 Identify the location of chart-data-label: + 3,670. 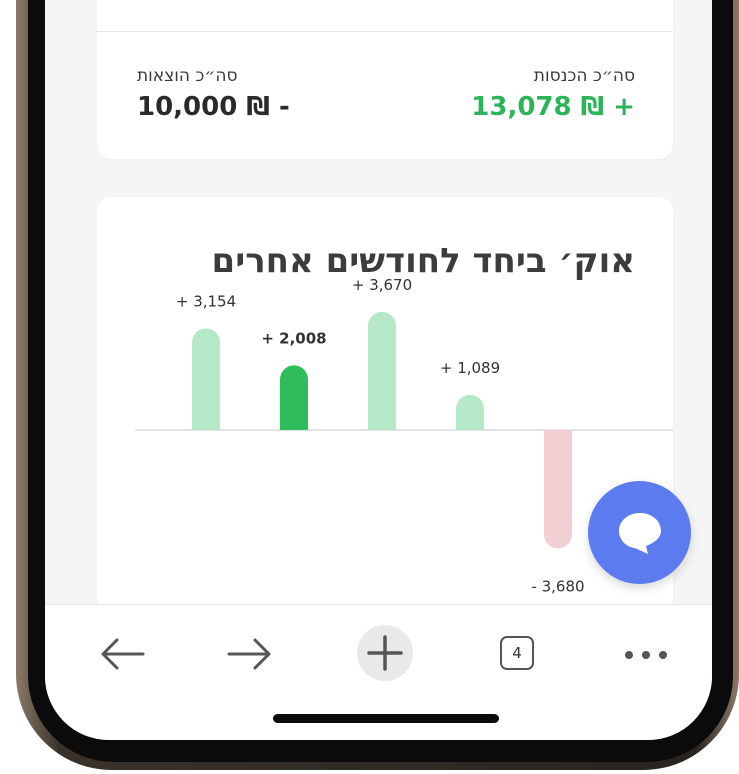
(382, 285).